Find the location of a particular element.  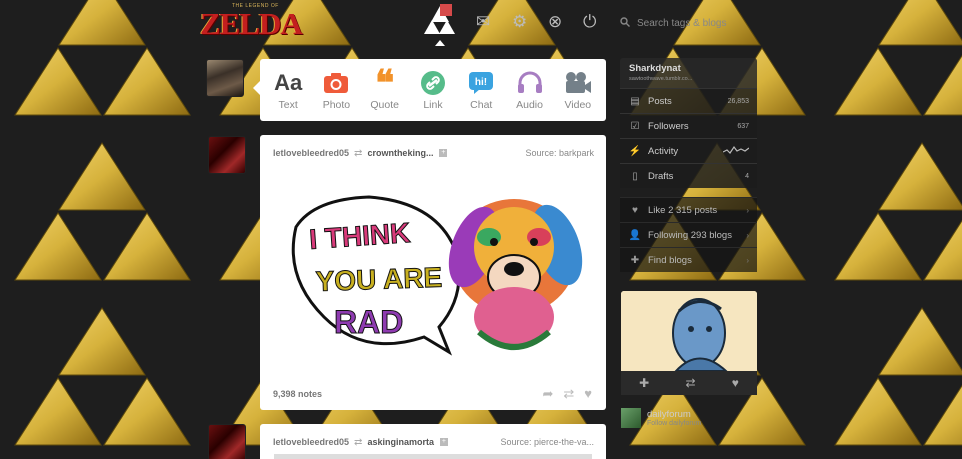

heart-icon: ♥ is located at coordinates (635, 210).